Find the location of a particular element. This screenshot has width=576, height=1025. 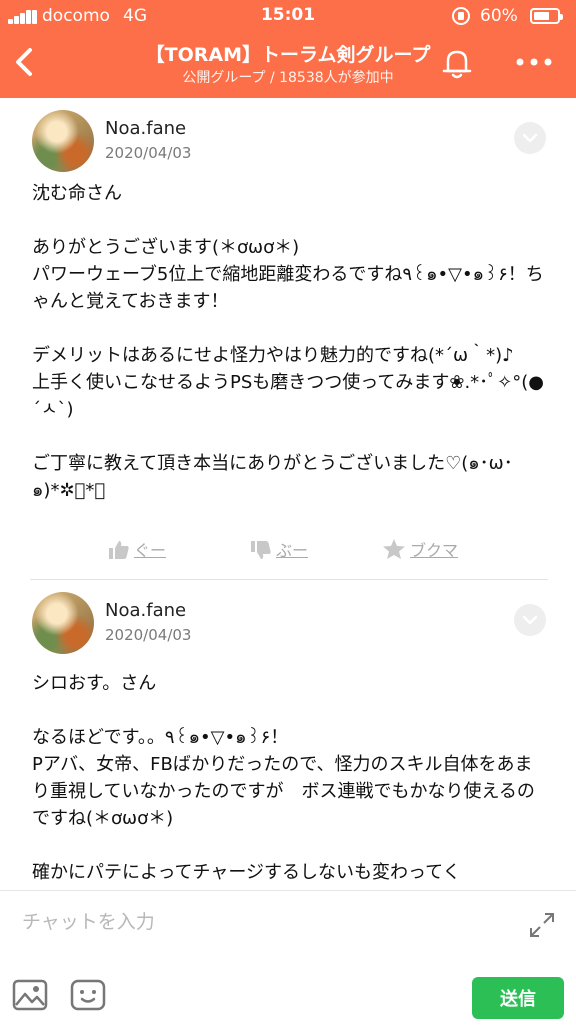

more-dots-icon is located at coordinates (534, 62).